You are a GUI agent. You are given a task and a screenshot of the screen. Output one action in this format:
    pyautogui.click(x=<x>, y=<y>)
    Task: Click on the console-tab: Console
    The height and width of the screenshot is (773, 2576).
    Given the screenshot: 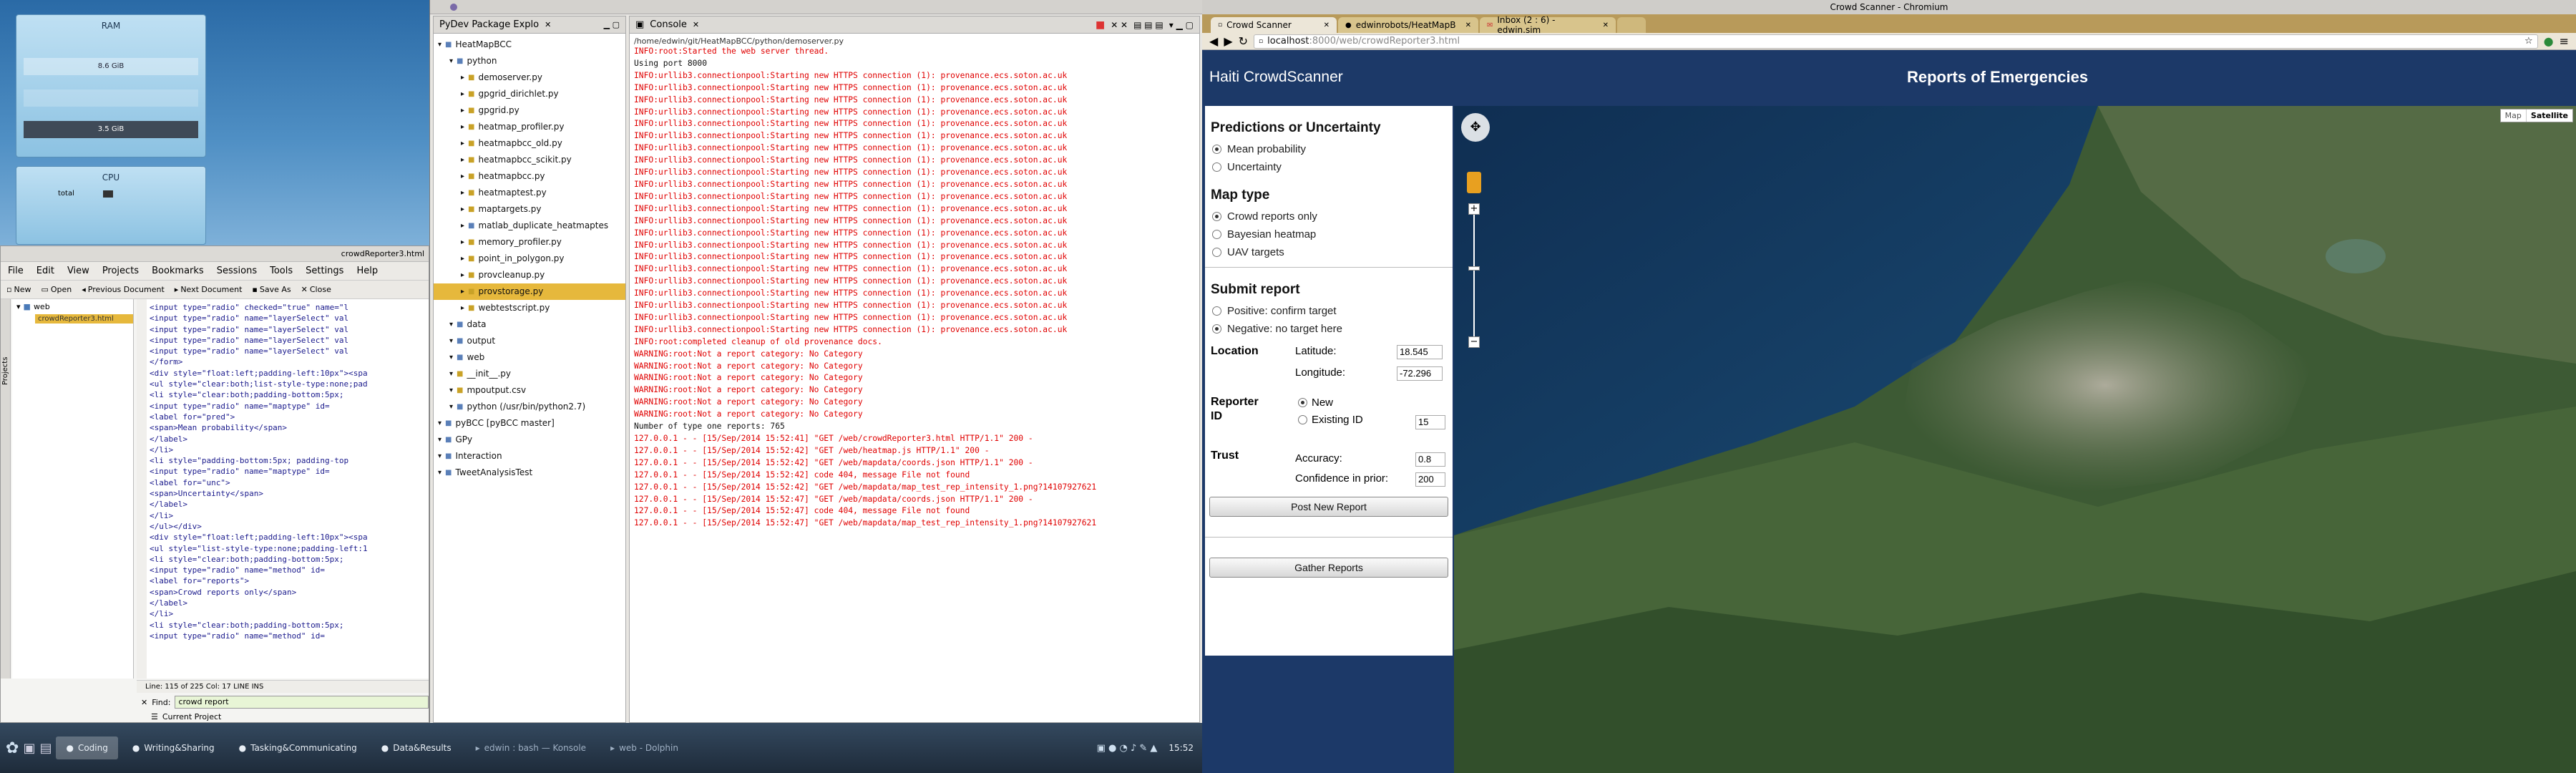 What is the action you would take?
    pyautogui.click(x=668, y=24)
    